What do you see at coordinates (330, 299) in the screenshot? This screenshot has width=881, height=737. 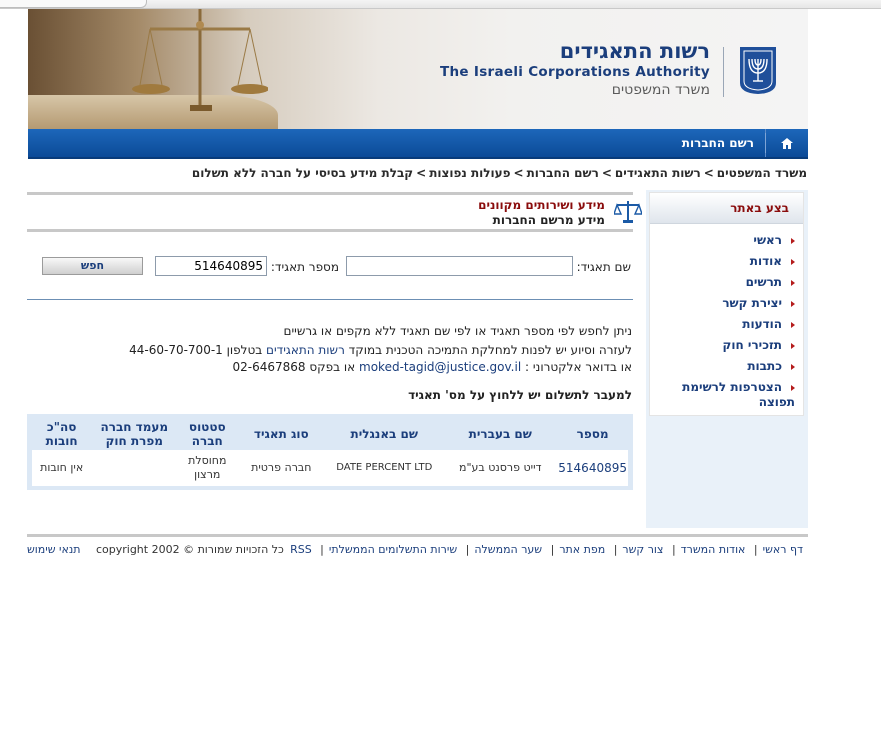 I see `search-divider` at bounding box center [330, 299].